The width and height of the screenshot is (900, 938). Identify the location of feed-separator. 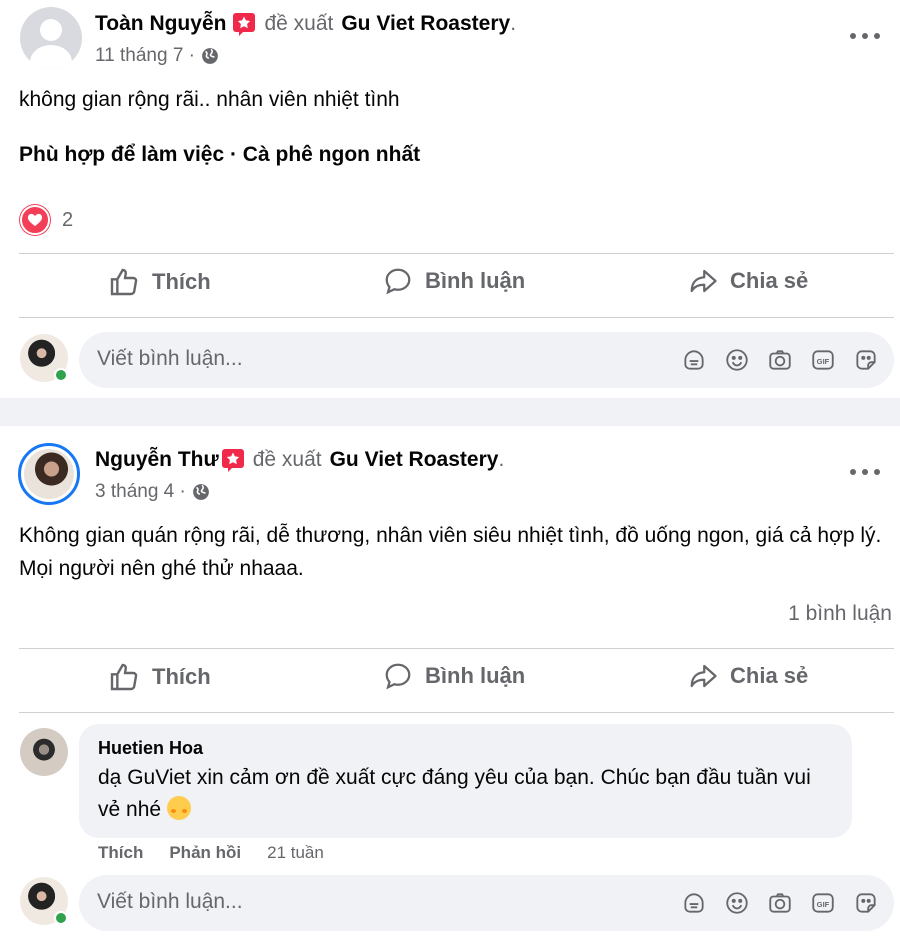
(450, 412).